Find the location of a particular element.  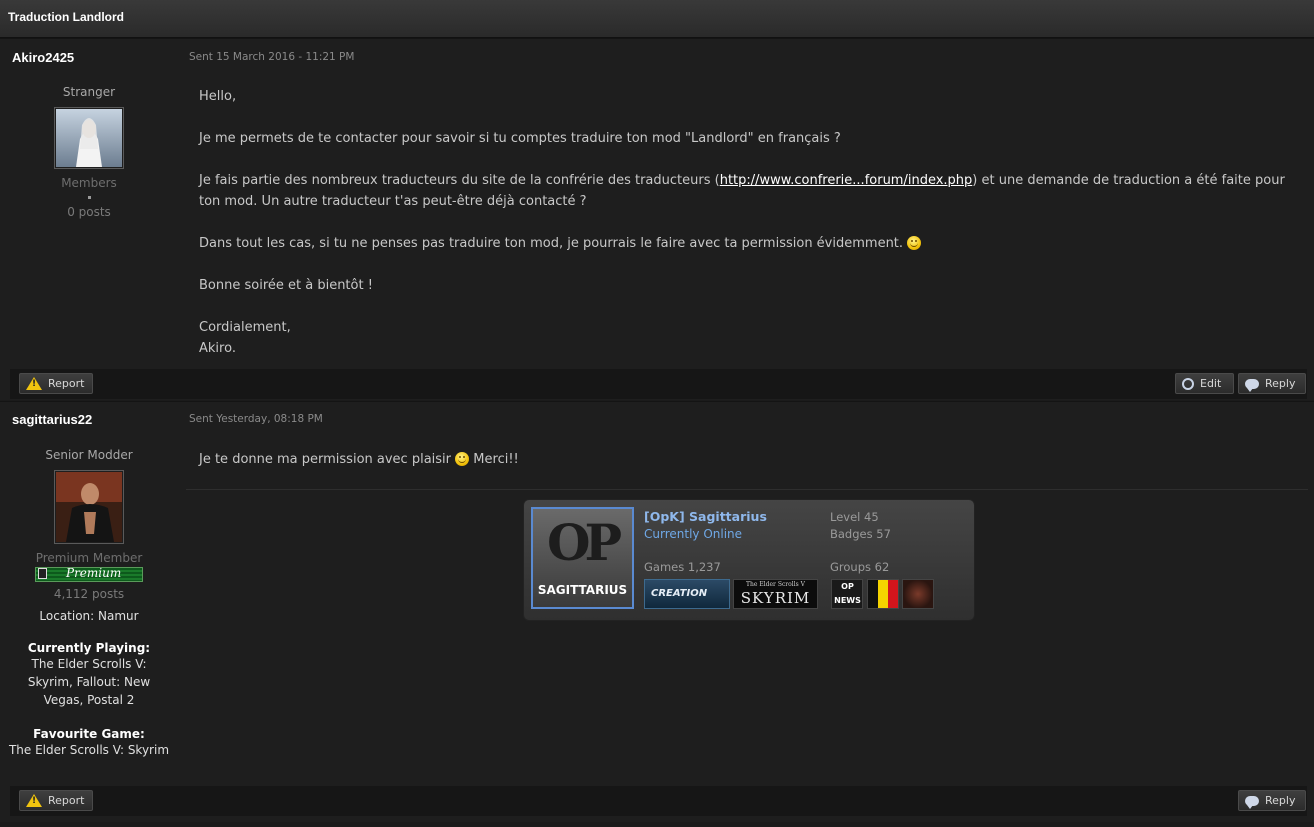

currently-playing-label: Currently Playing: is located at coordinates (89, 648).